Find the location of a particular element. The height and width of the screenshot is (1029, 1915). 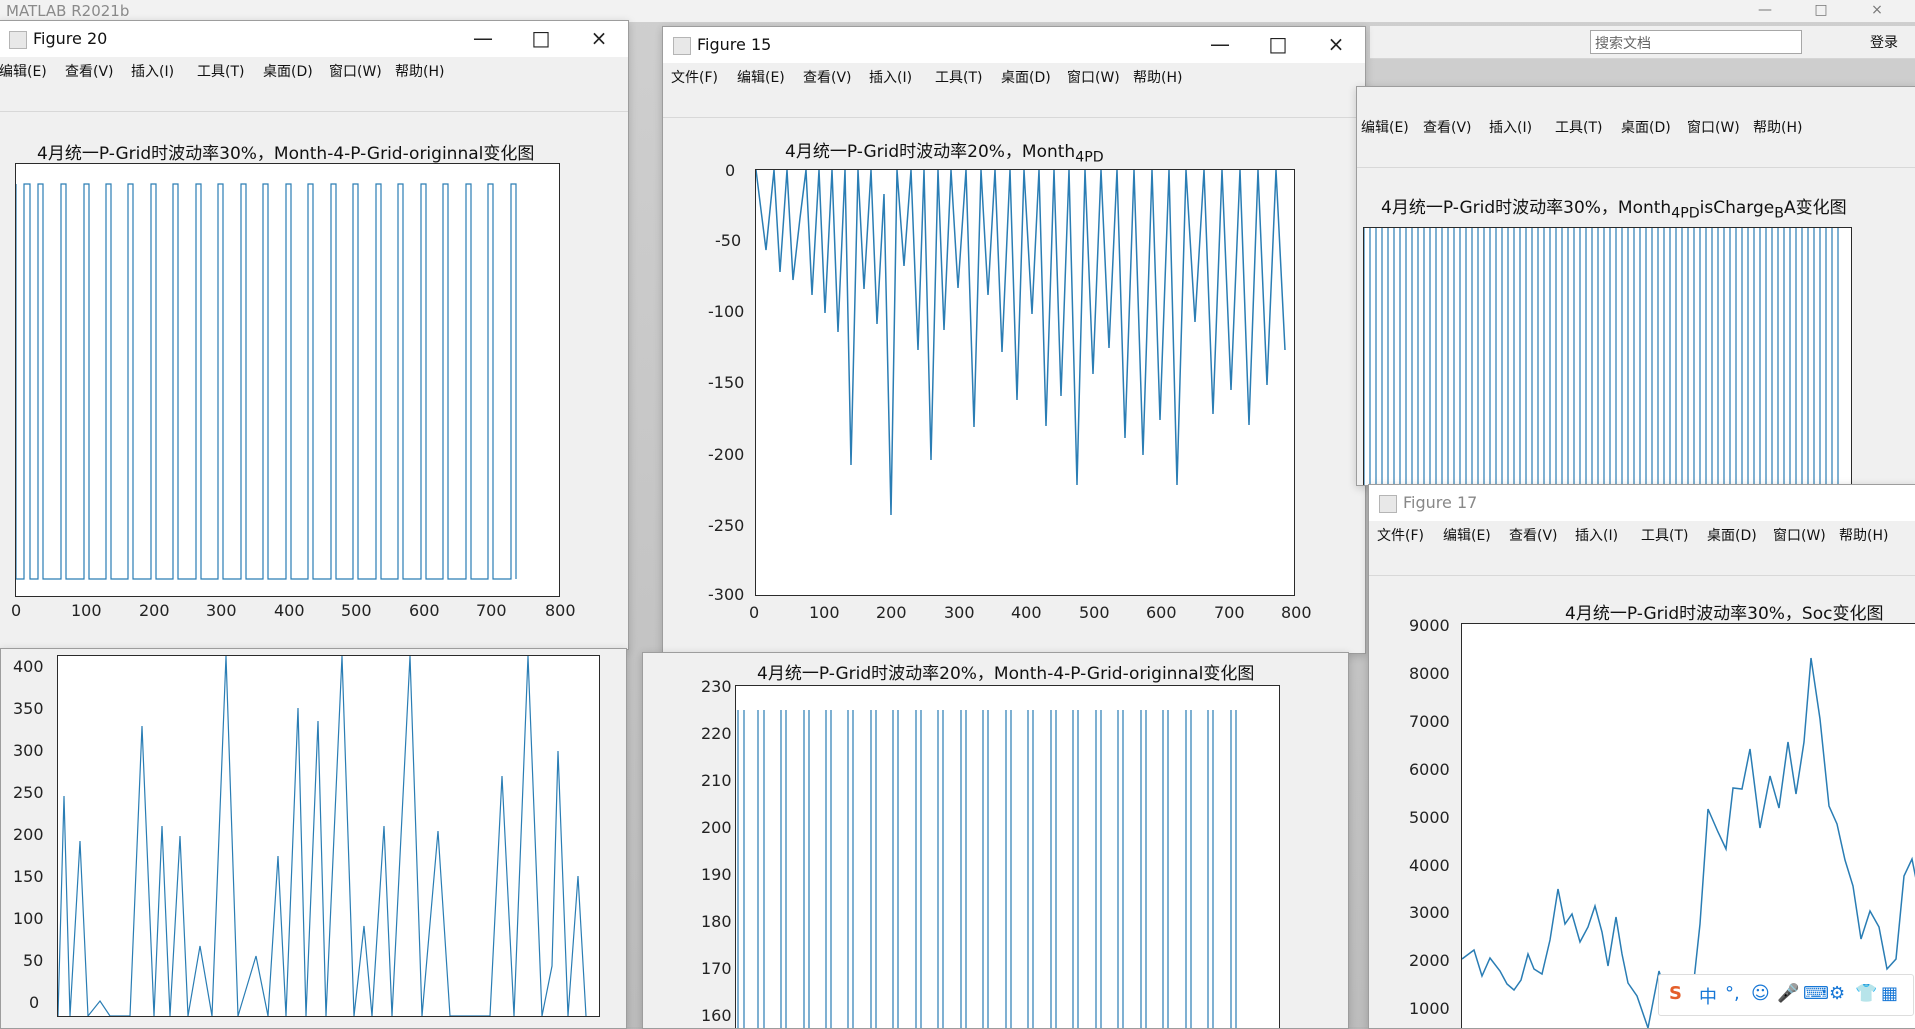

bottom-left-window: 400 350 300 250 200 150 100 50 0 is located at coordinates (313, 838).